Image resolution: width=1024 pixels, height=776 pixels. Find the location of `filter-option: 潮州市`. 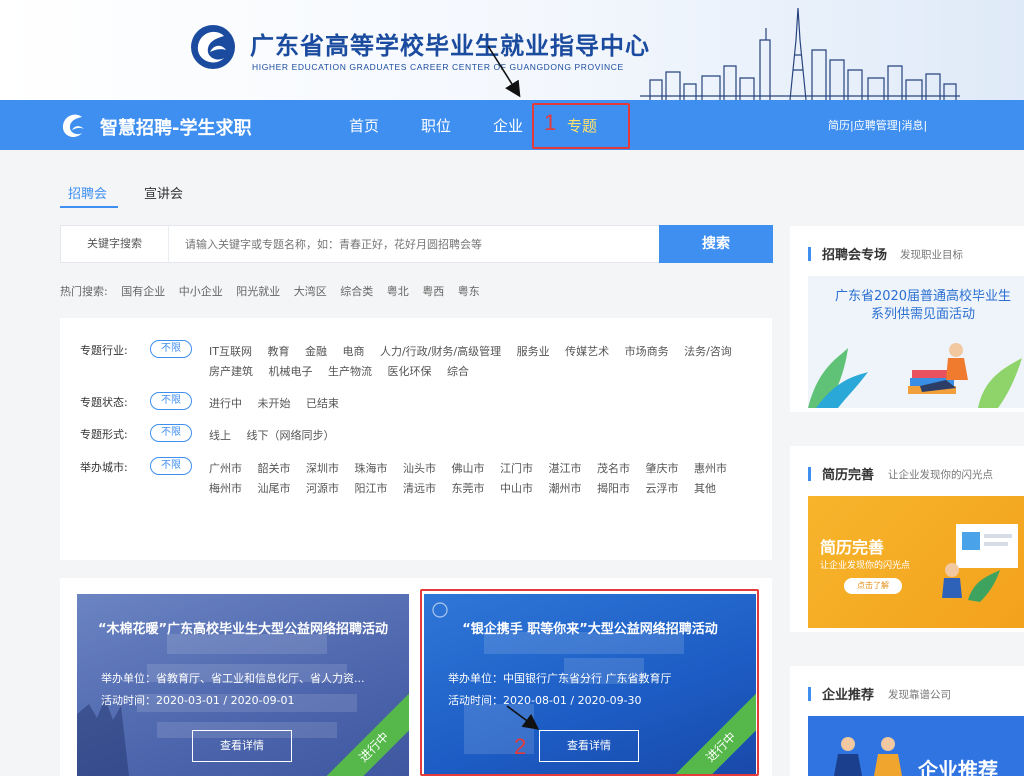

filter-option: 潮州市 is located at coordinates (565, 489).